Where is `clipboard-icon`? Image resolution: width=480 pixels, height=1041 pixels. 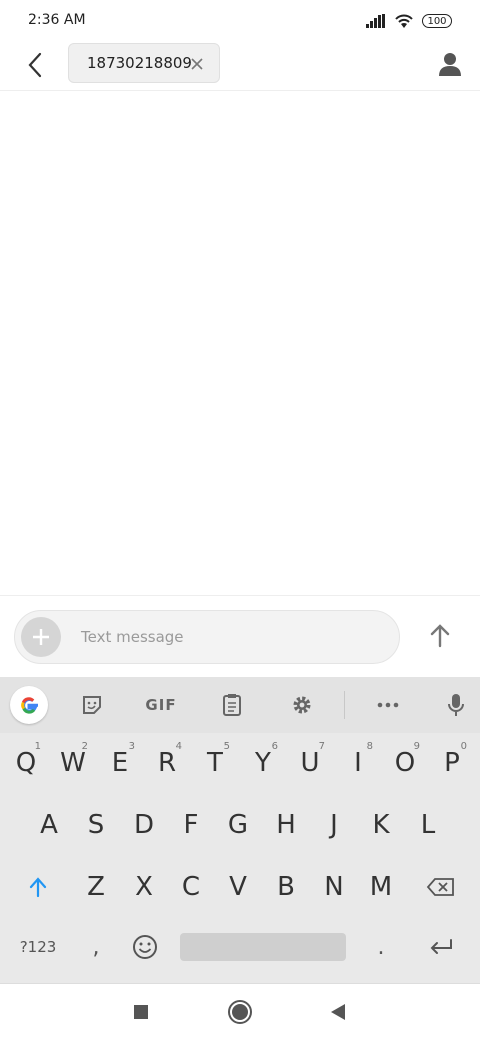
clipboard-icon is located at coordinates (232, 705).